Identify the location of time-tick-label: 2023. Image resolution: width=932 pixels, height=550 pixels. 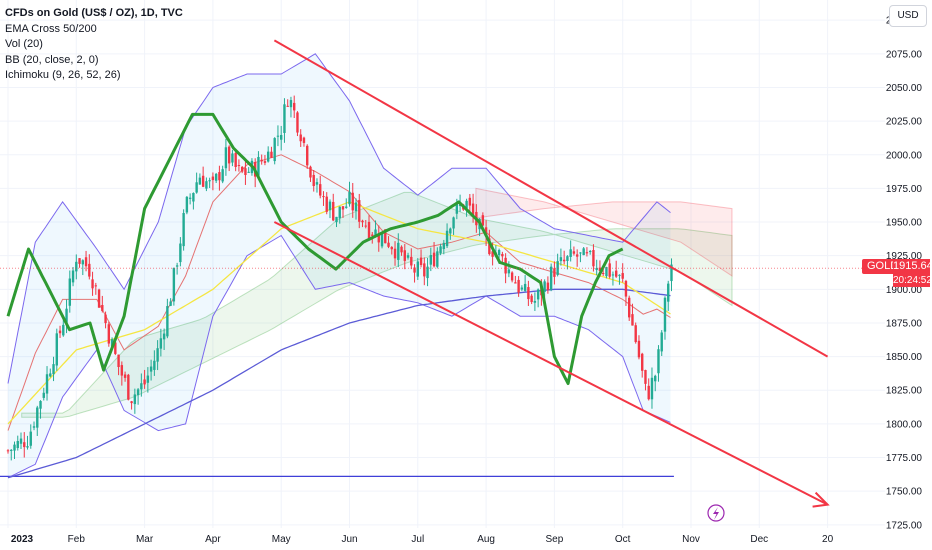
(22, 539).